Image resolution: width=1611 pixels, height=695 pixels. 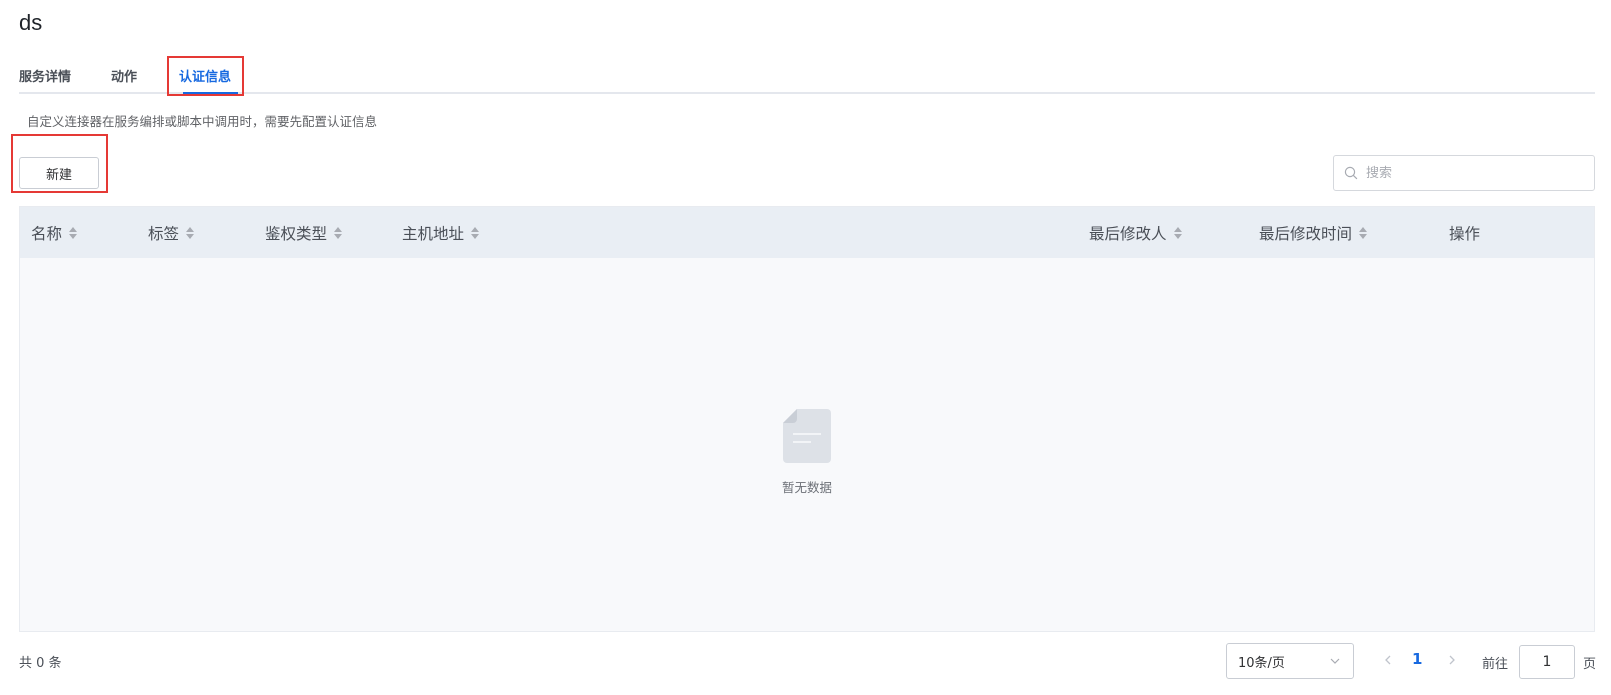 What do you see at coordinates (1495, 664) in the screenshot?
I see `goto-label: 前往` at bounding box center [1495, 664].